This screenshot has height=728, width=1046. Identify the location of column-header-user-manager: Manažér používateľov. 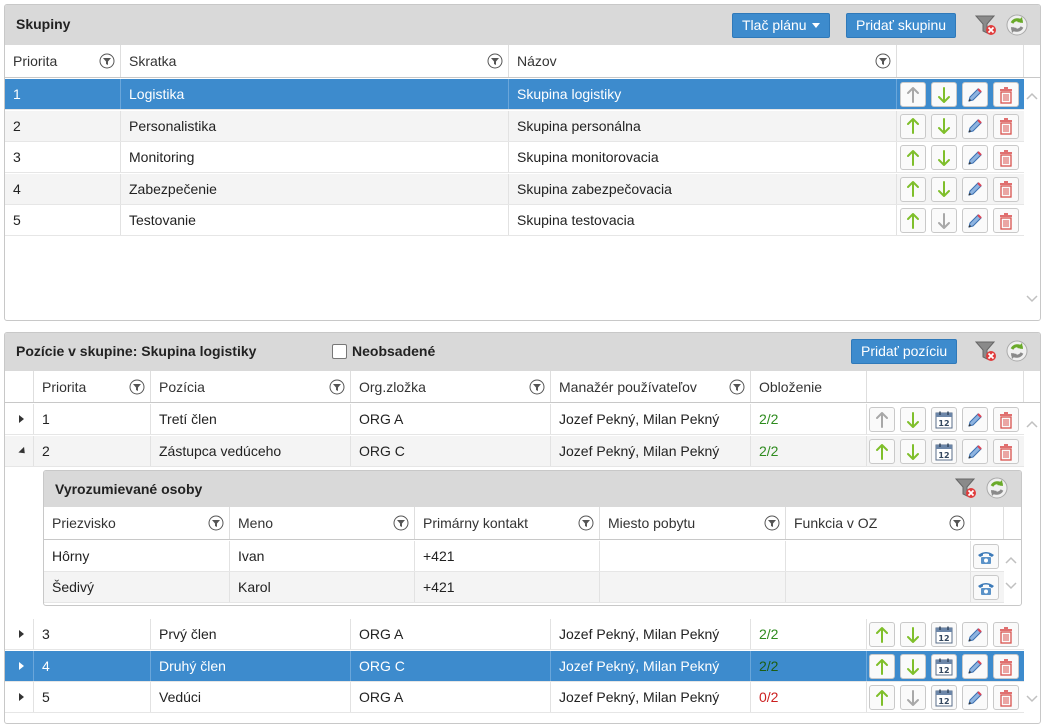
(651, 386).